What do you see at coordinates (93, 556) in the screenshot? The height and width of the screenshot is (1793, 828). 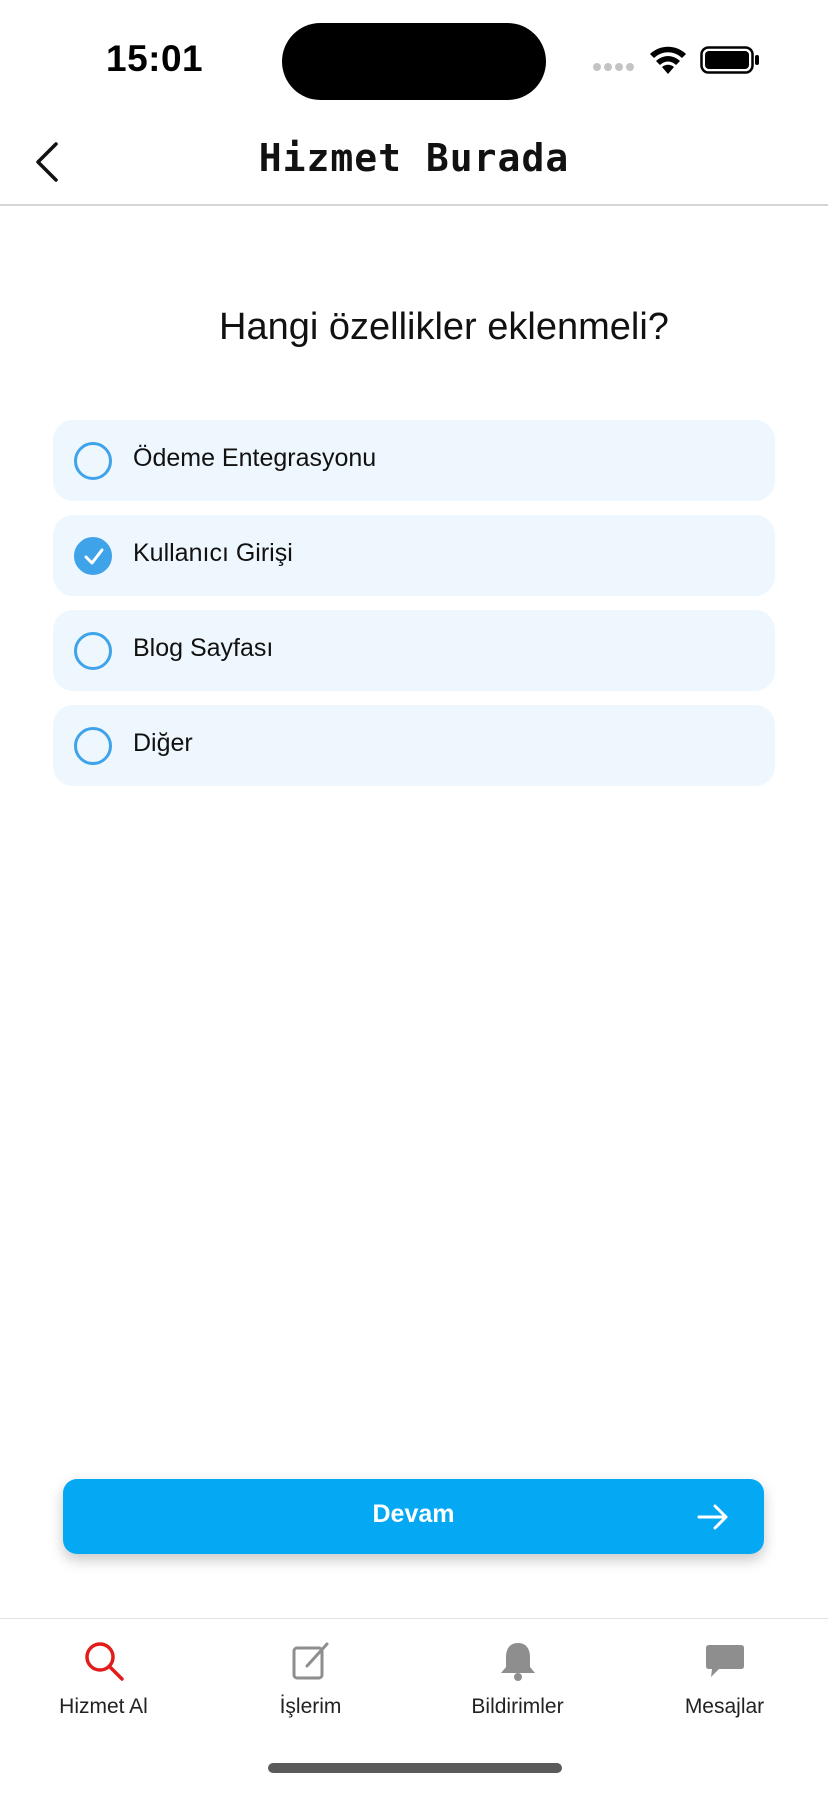 I see `checkmark-icon` at bounding box center [93, 556].